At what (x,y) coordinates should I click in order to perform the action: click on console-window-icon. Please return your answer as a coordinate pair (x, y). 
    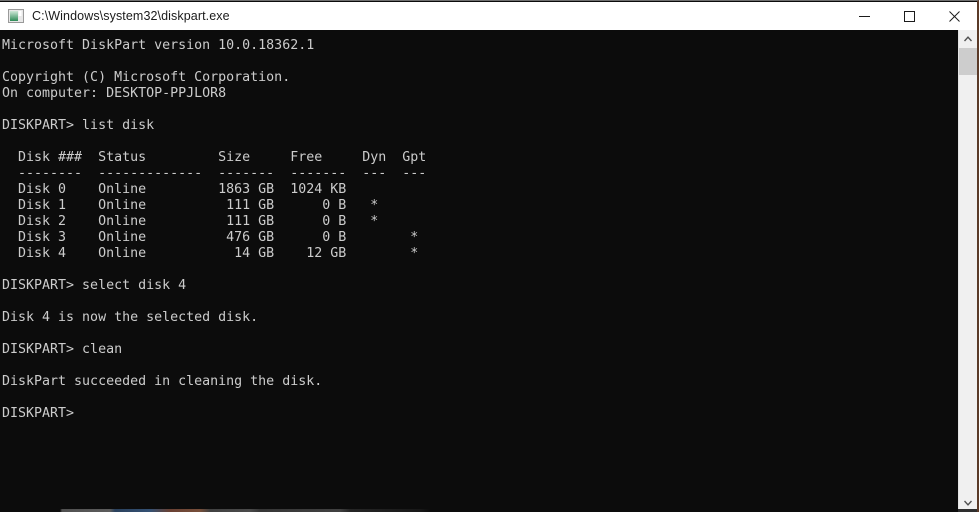
    Looking at the image, I should click on (16, 16).